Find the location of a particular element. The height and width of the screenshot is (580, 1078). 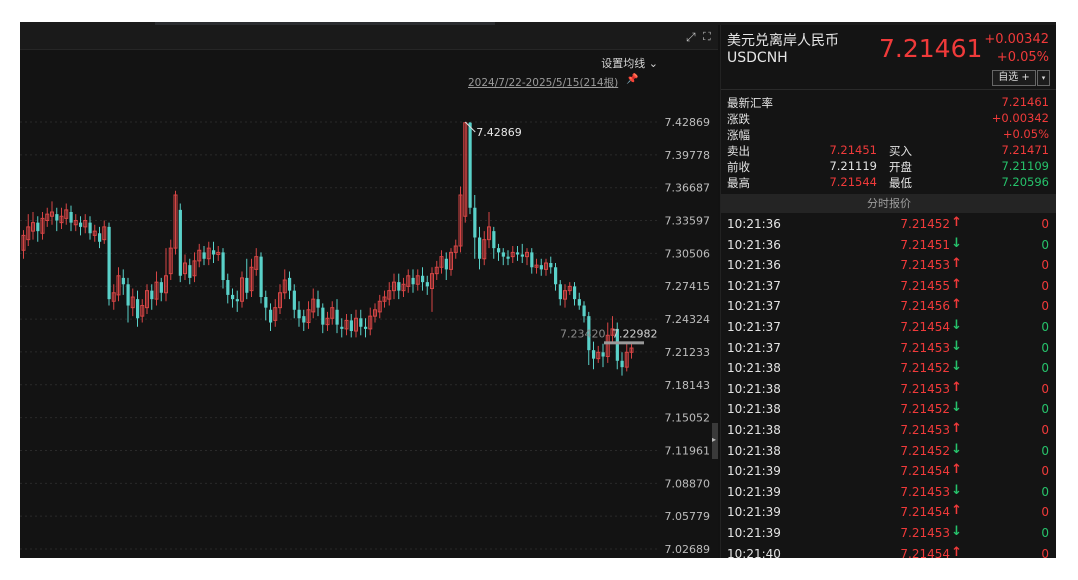

last-price-label: 7.23420 is located at coordinates (583, 333).